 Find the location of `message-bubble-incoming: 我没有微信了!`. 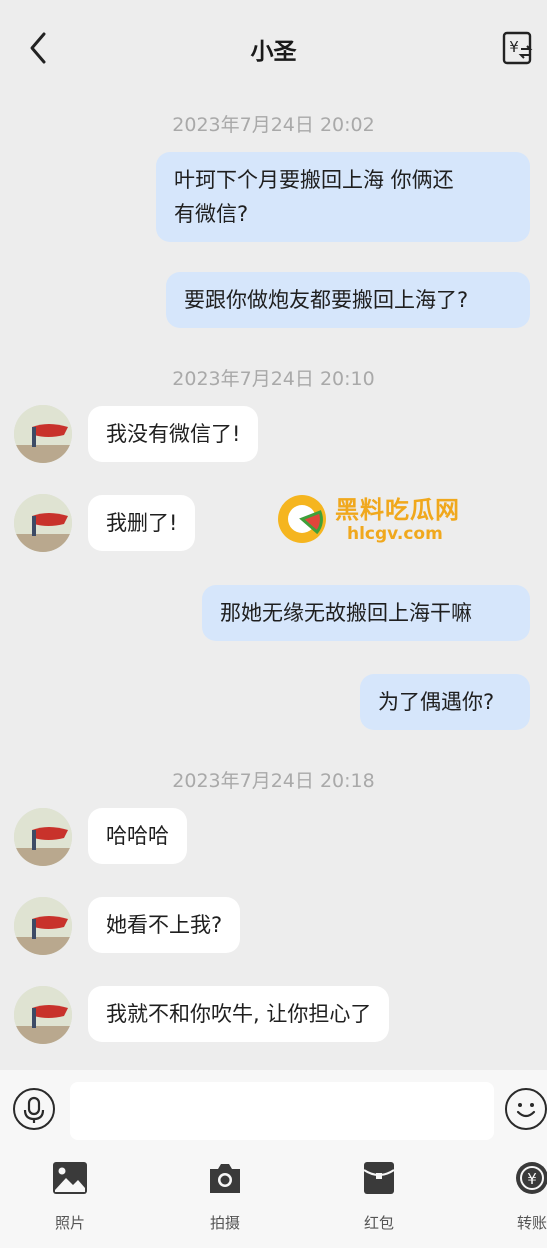

message-bubble-incoming: 我没有微信了! is located at coordinates (173, 434).